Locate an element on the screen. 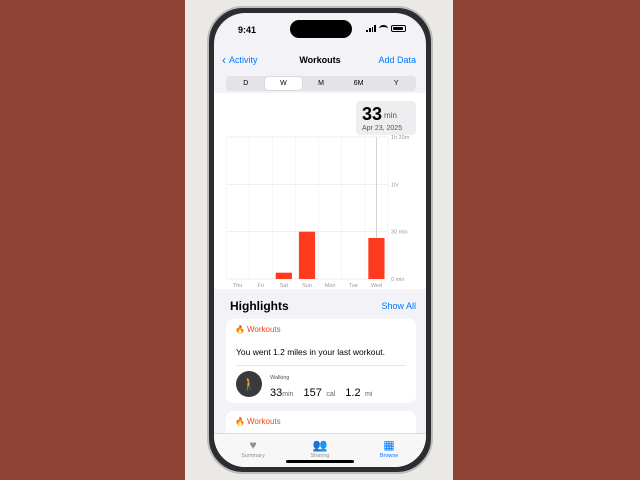  navigation-bar: ‹ Activity Workouts Add Data is located at coordinates (320, 61).